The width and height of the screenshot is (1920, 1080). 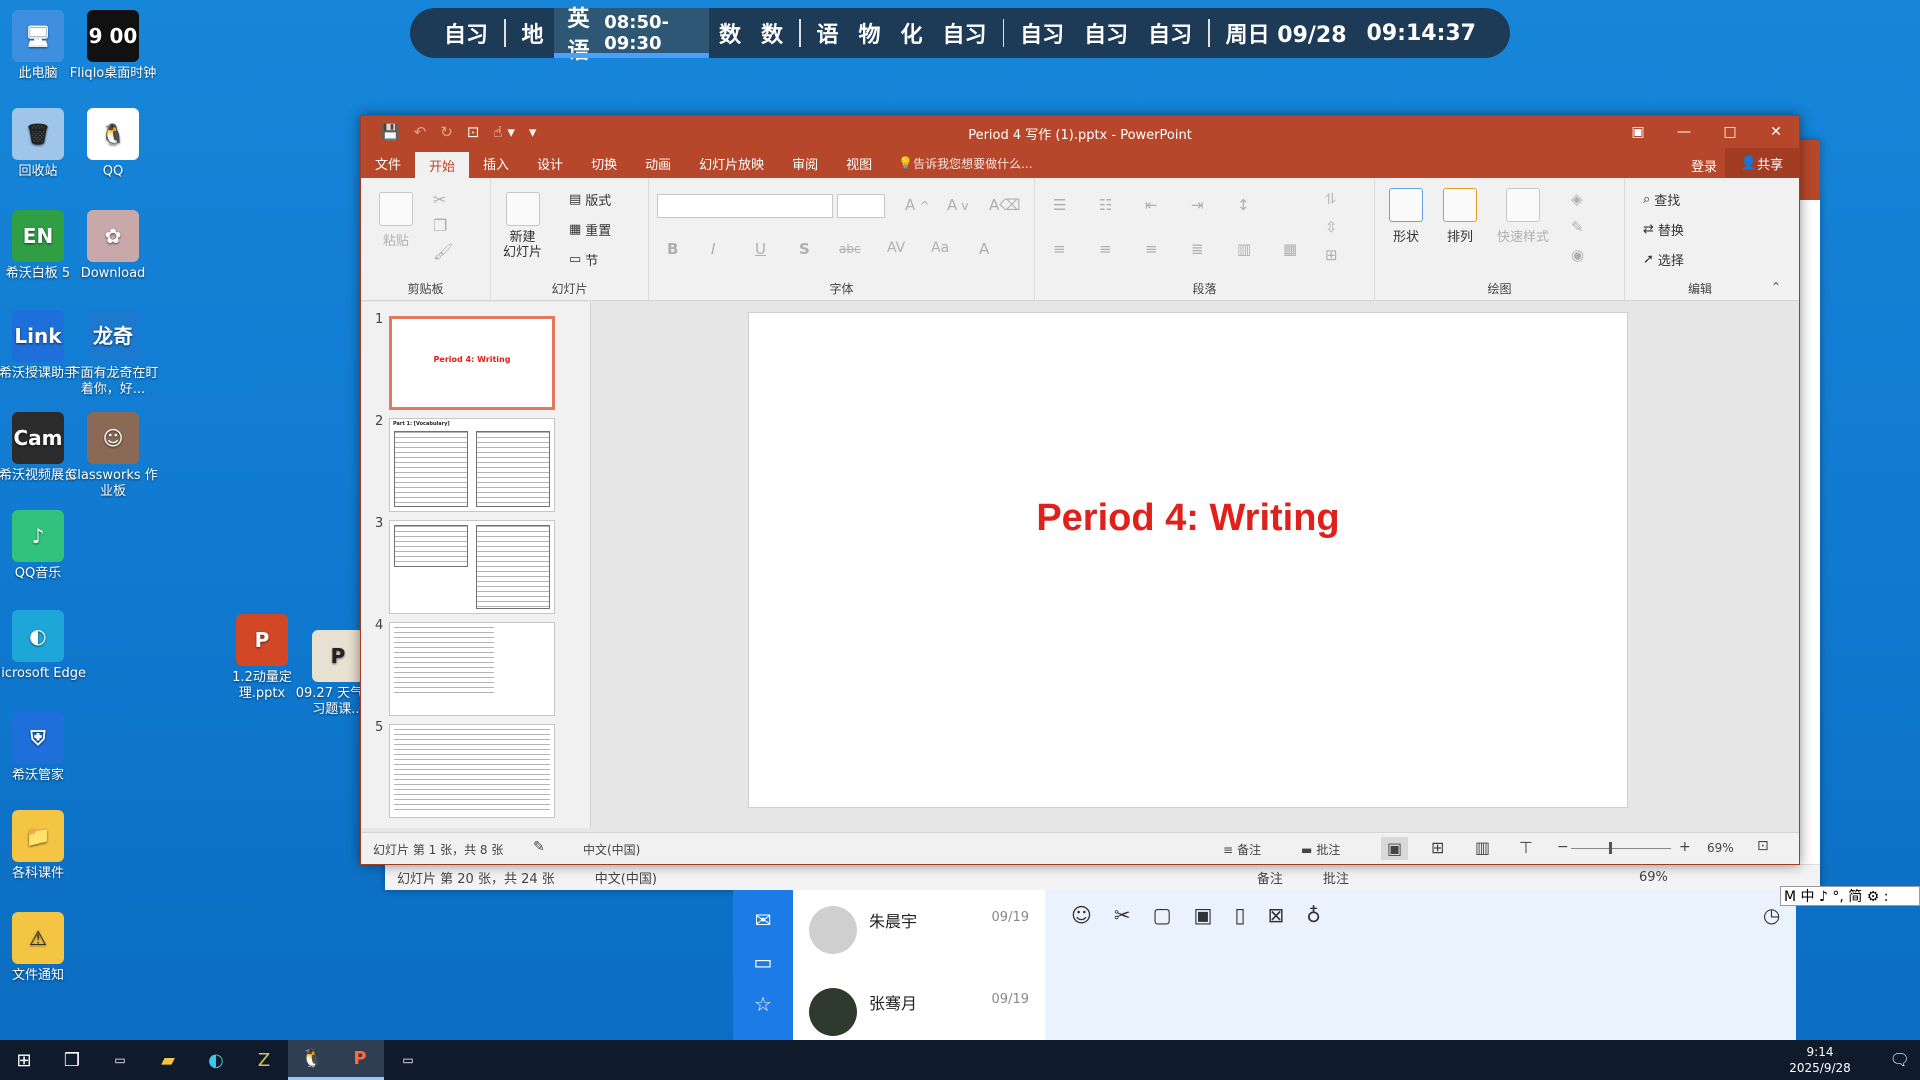 What do you see at coordinates (522, 226) in the screenshot?
I see `new-slide-button: 新建 幻灯片` at bounding box center [522, 226].